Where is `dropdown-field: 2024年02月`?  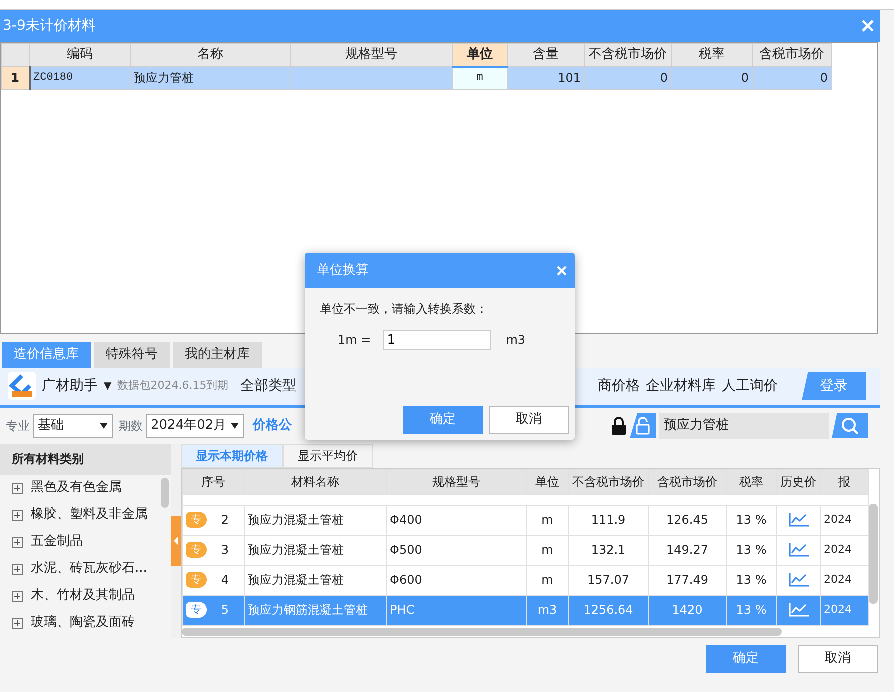
dropdown-field: 2024年02月 is located at coordinates (195, 426).